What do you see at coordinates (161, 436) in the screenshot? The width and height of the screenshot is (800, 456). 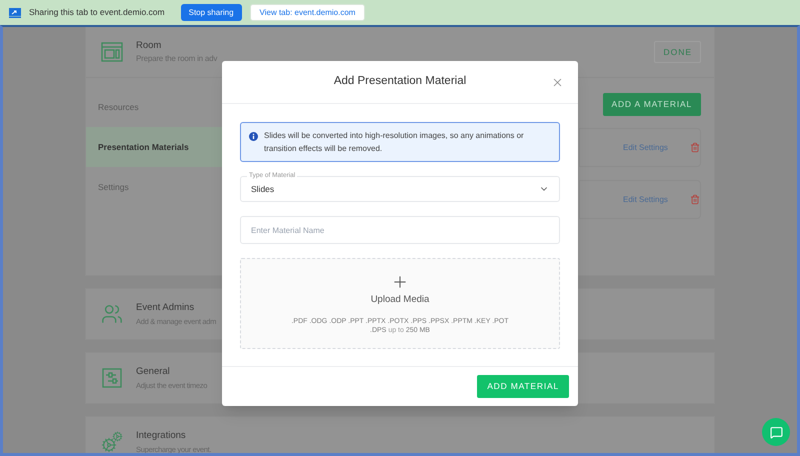 I see `card-title: Integrations` at bounding box center [161, 436].